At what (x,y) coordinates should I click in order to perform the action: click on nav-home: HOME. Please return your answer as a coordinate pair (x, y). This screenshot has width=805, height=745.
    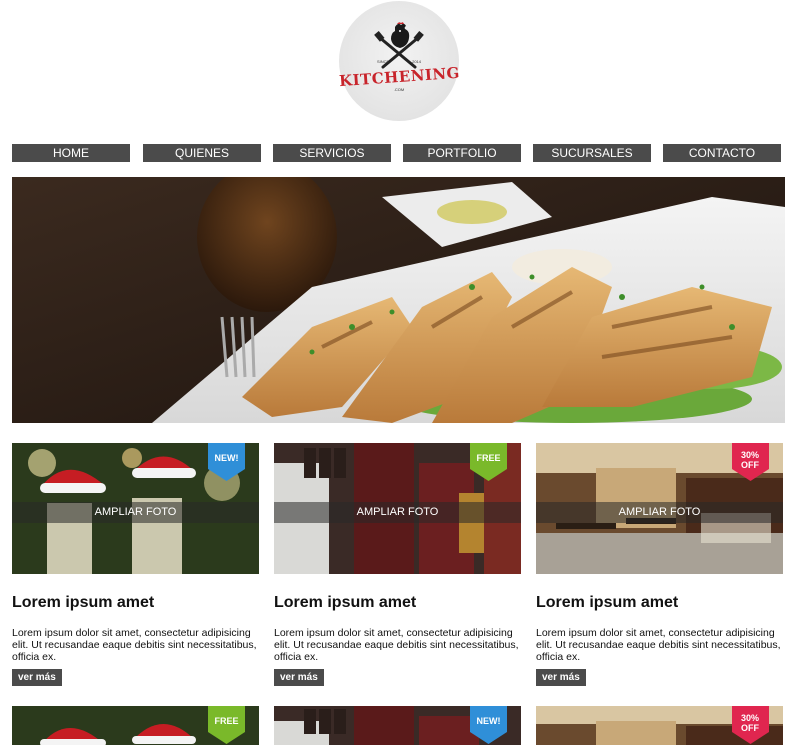
    Looking at the image, I should click on (71, 153).